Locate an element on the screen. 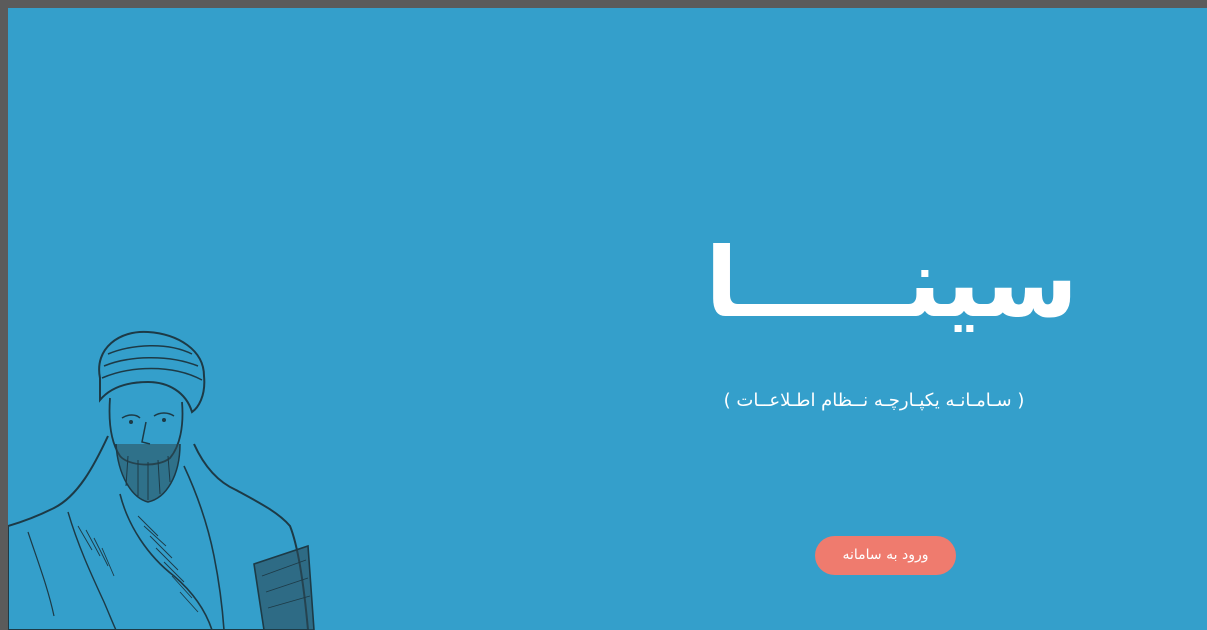 The width and height of the screenshot is (1207, 630). scholar-portrait-illustration is located at coordinates (161, 480).